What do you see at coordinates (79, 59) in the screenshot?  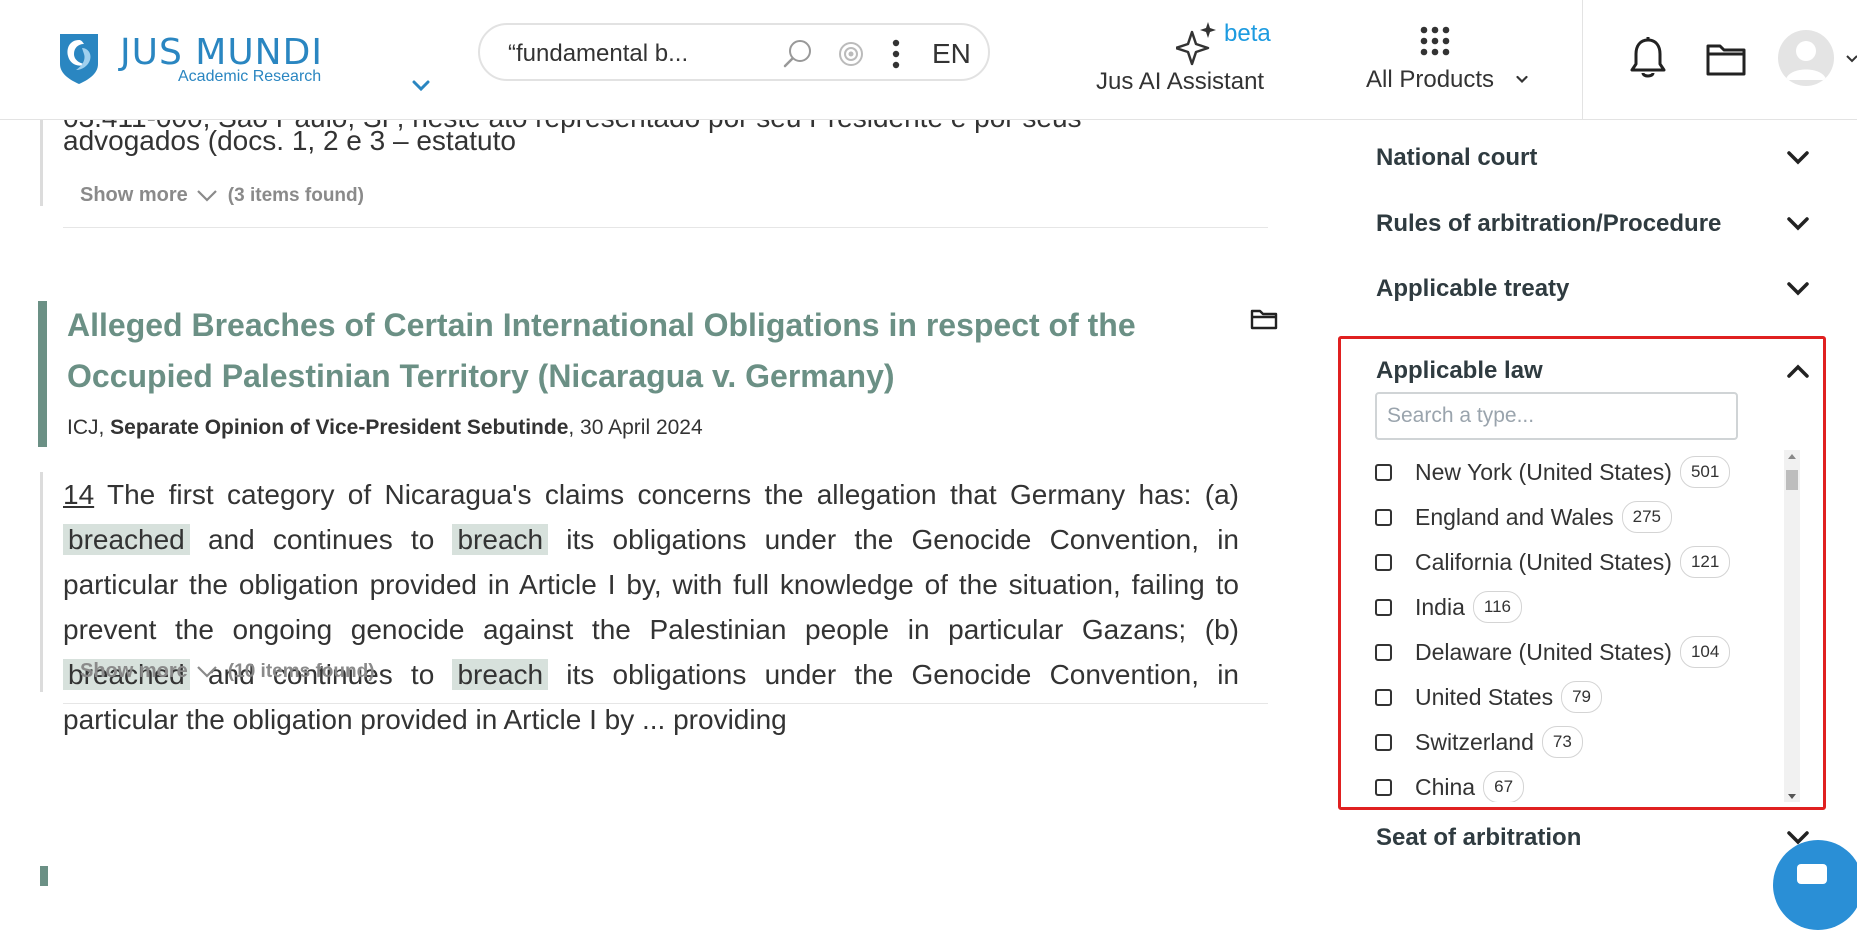 I see `jus-mundi-logo-icon` at bounding box center [79, 59].